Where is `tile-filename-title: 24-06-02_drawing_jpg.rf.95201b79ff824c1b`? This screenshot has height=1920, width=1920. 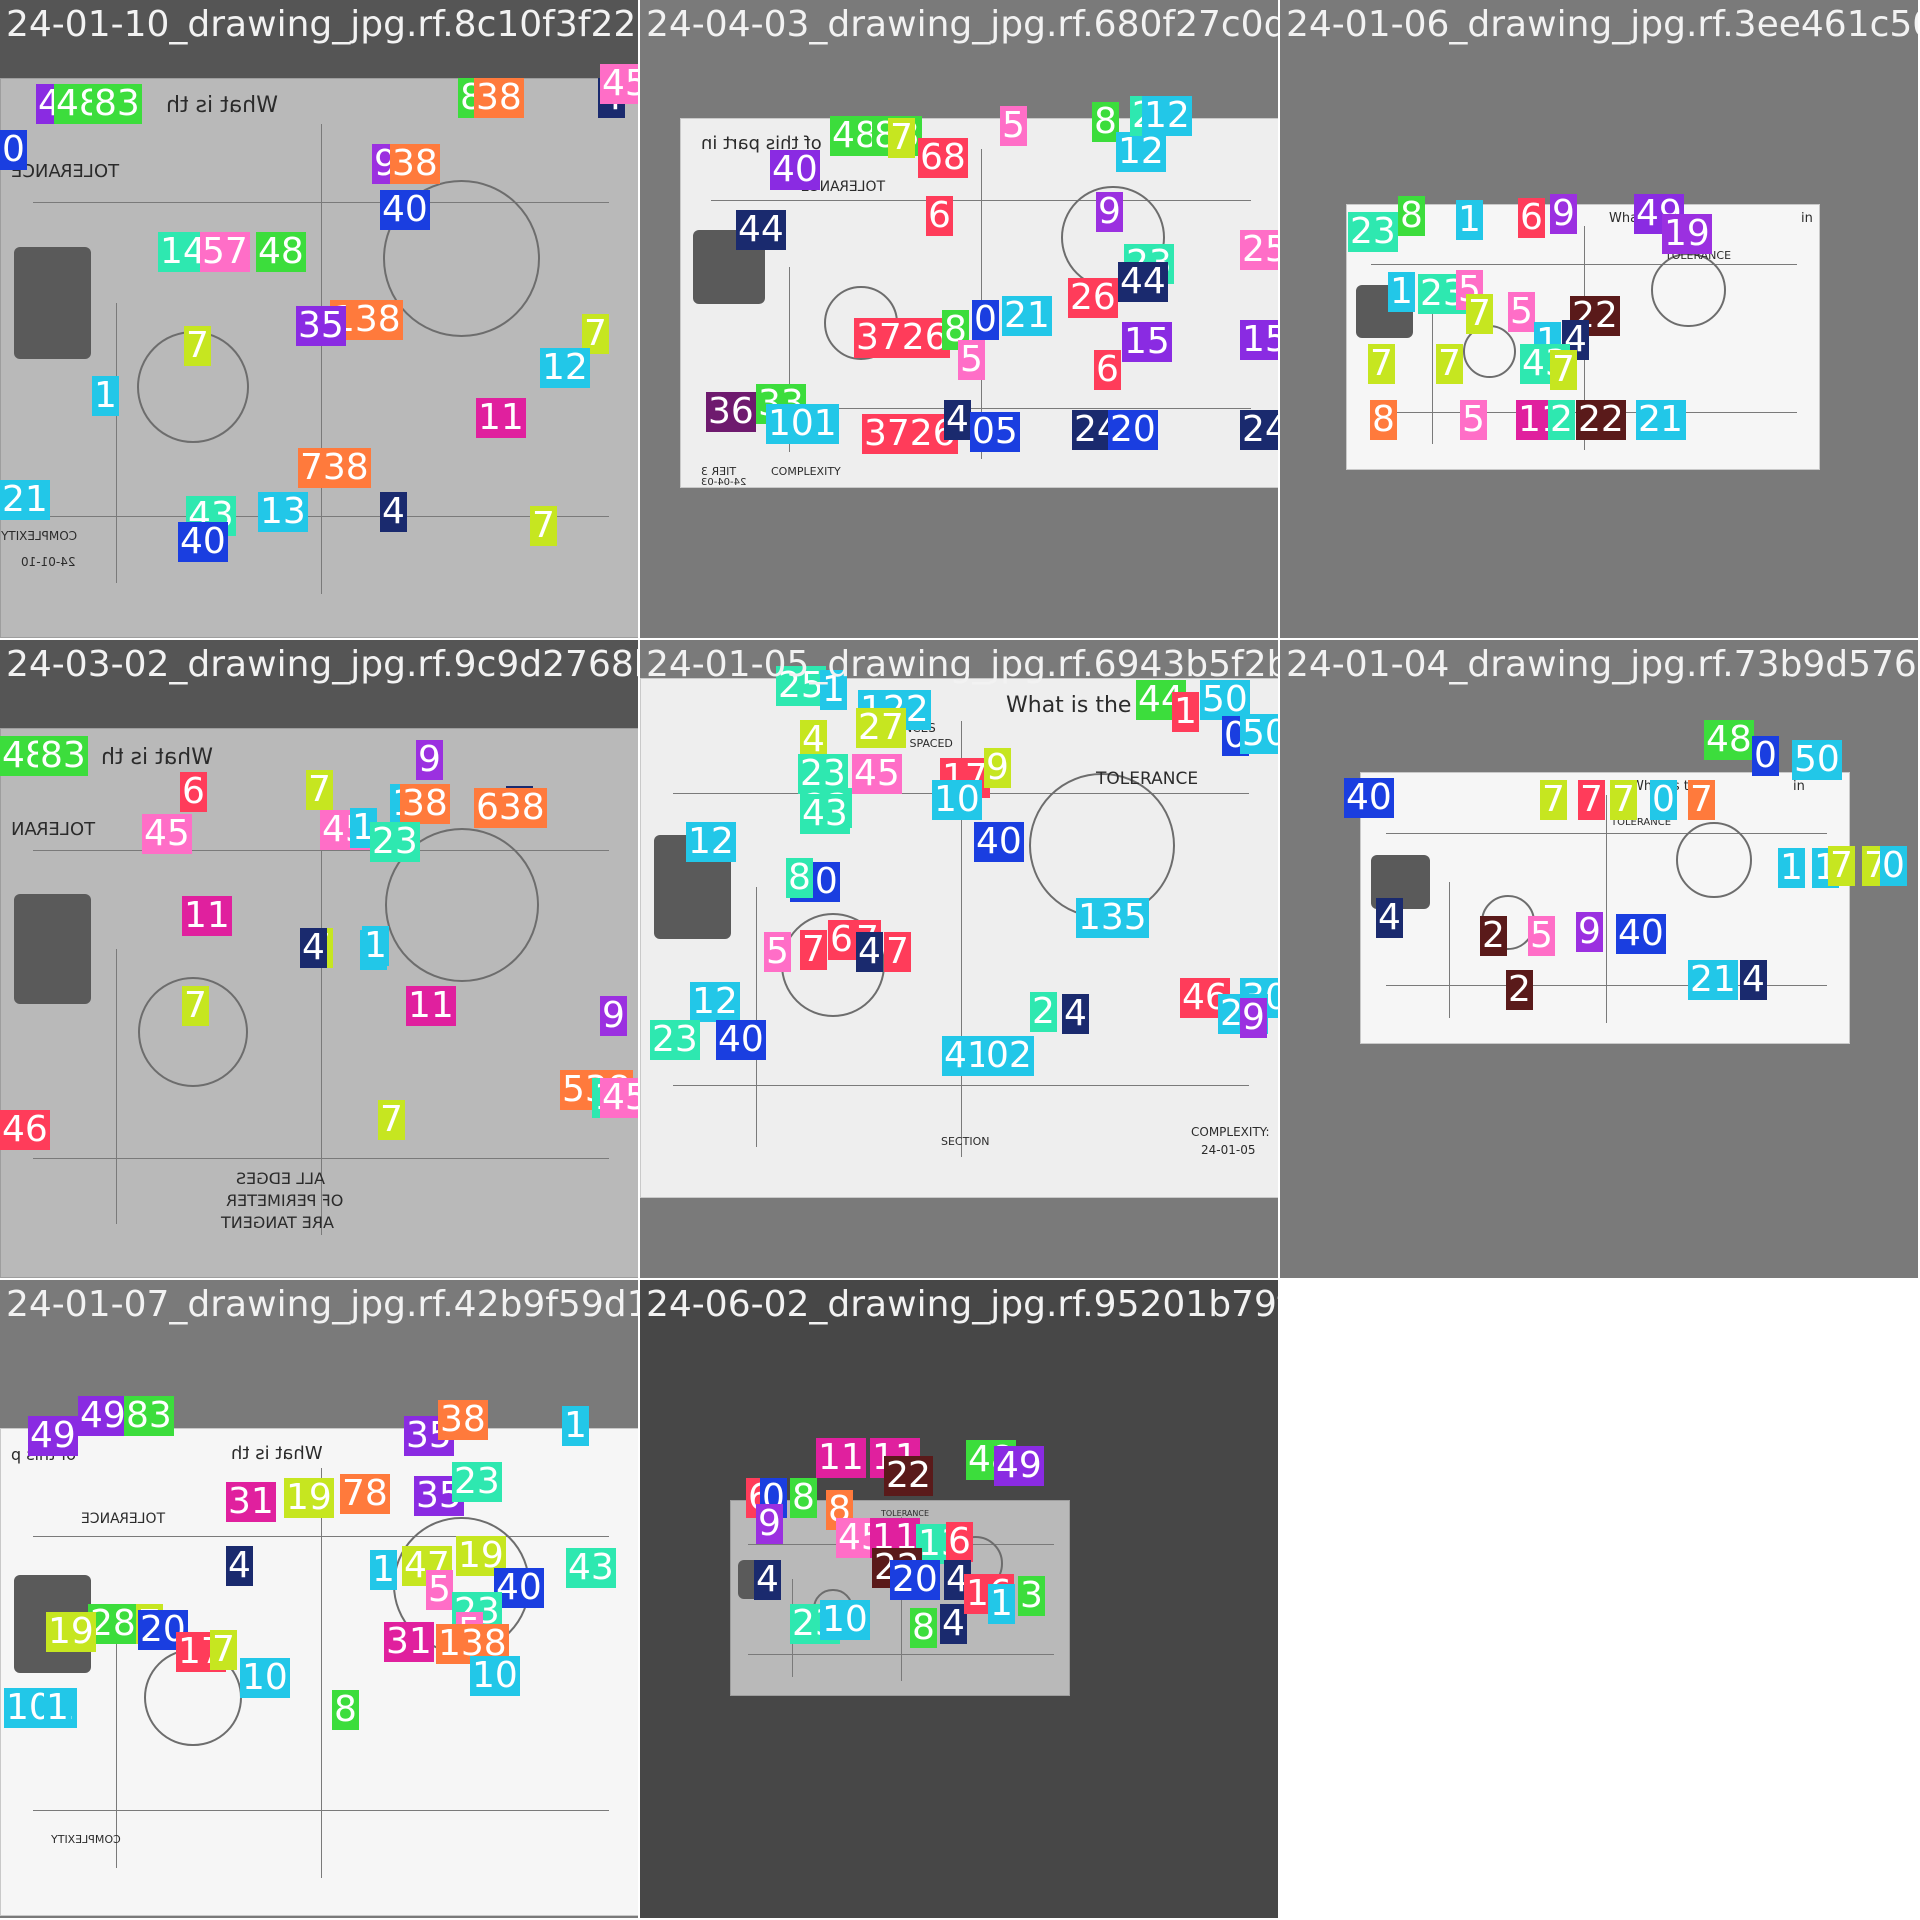 tile-filename-title: 24-06-02_drawing_jpg.rf.95201b79ff824c1b is located at coordinates (962, 1304).